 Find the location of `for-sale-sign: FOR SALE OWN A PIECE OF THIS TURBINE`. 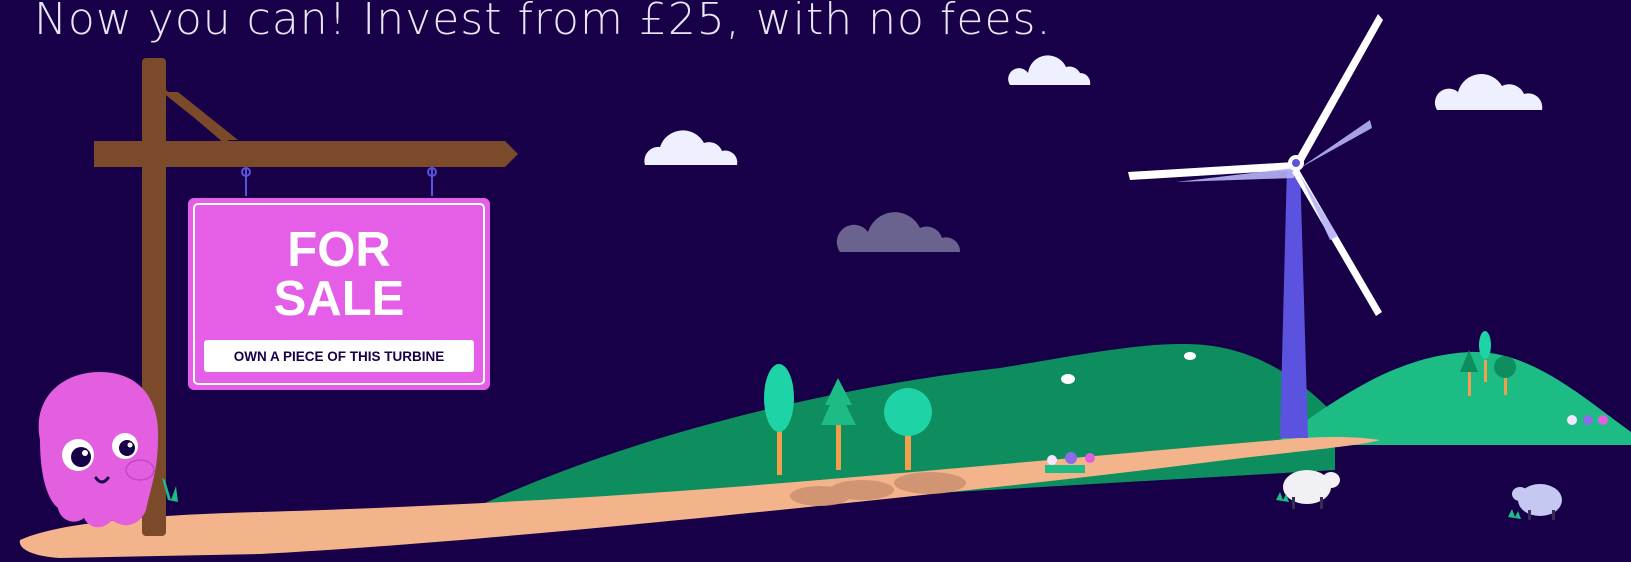

for-sale-sign: FOR SALE OWN A PIECE OF THIS TURBINE is located at coordinates (339, 294).